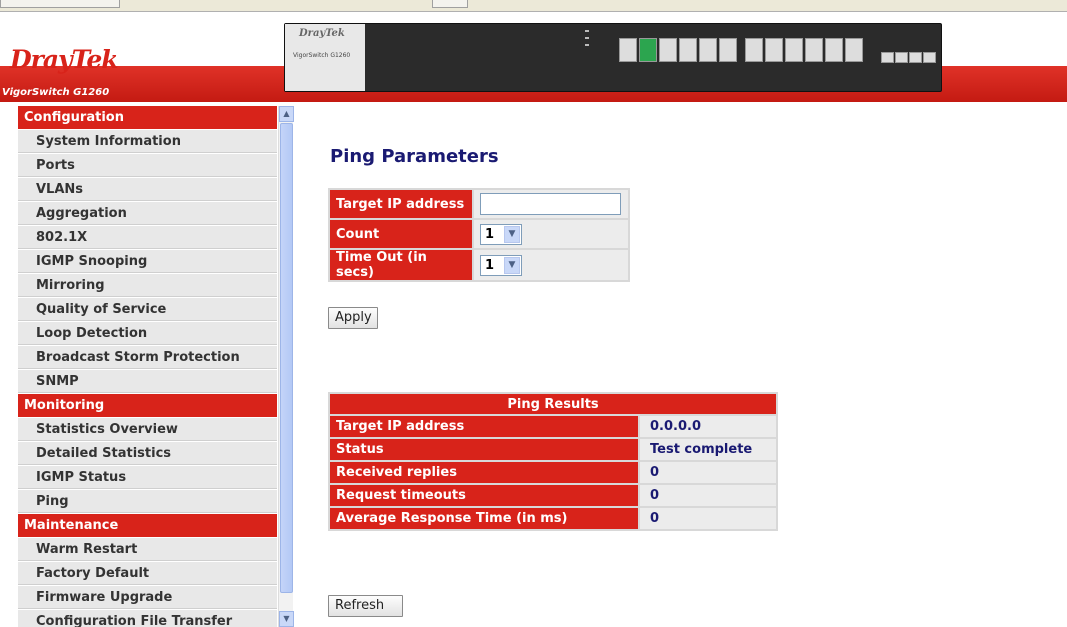  Describe the element at coordinates (551, 234) in the screenshot. I see `count-cell: 1 ▼` at that location.